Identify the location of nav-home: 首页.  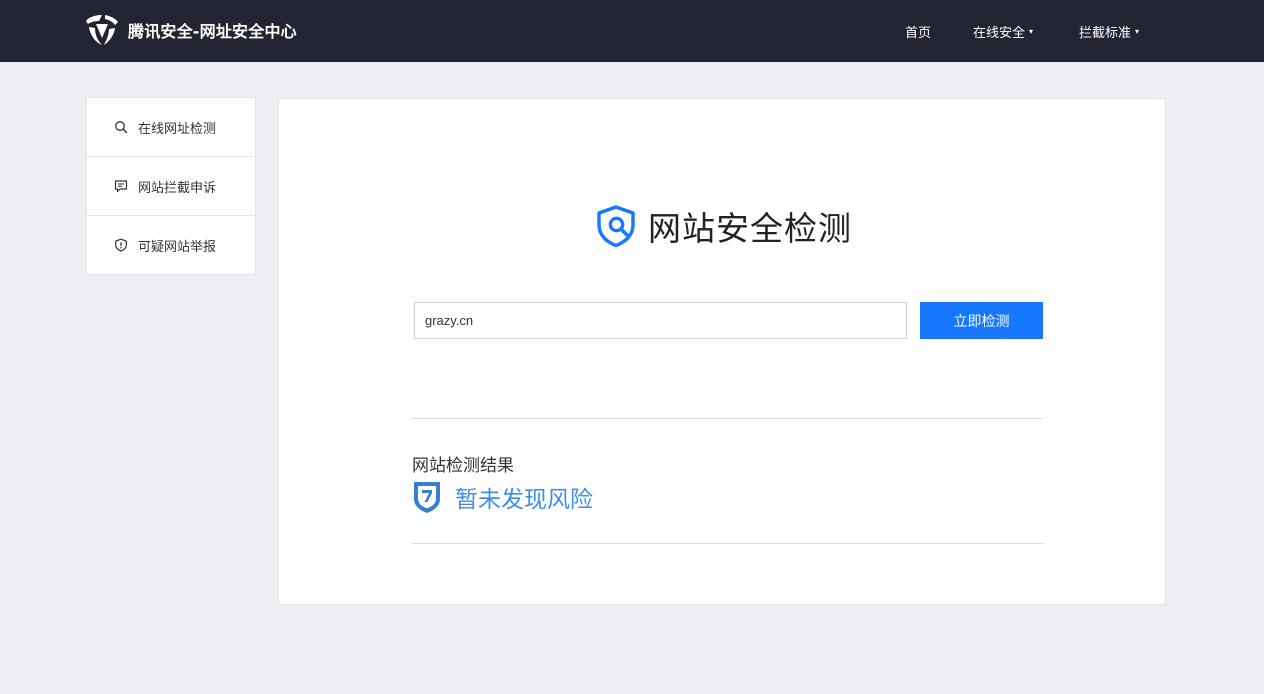
(918, 31).